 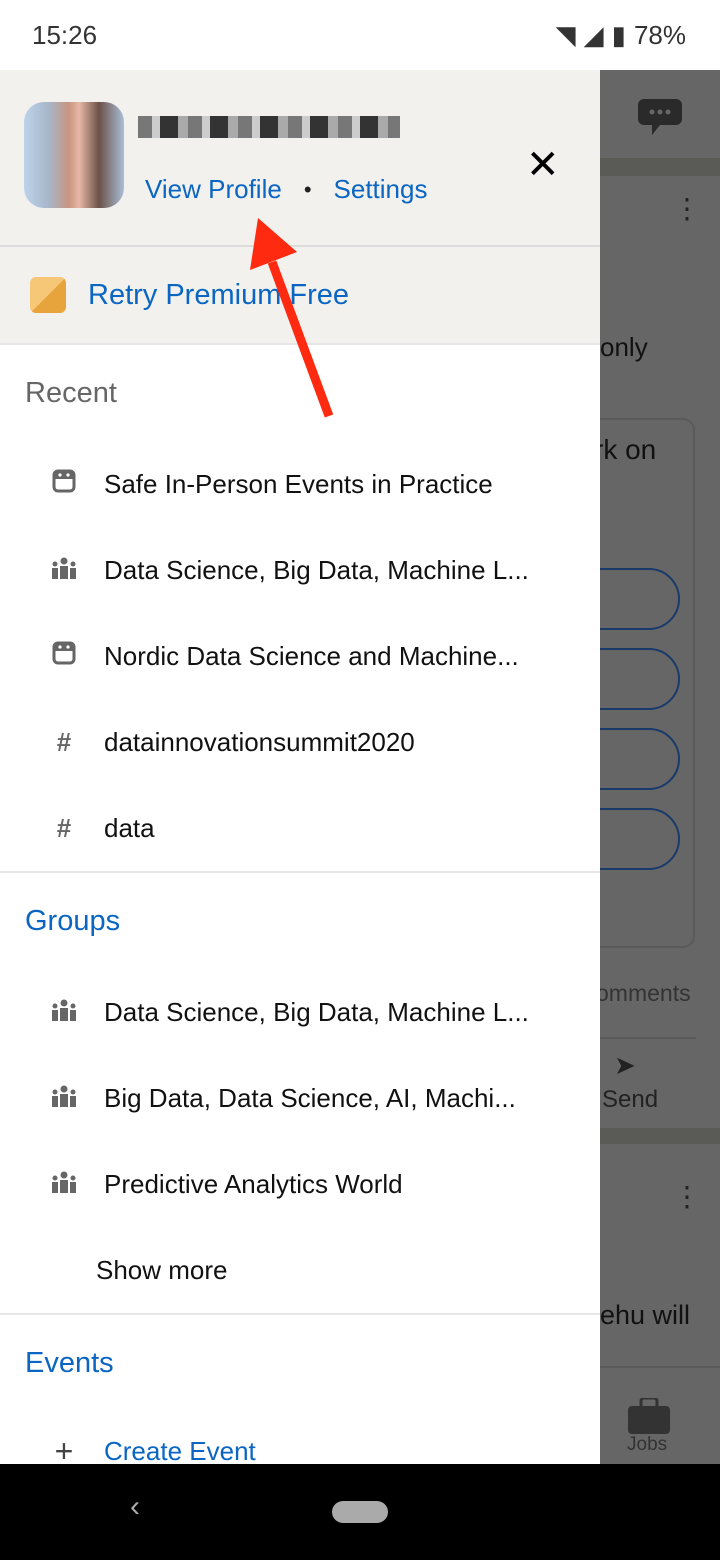 I want to click on home-button, so click(x=360, y=1512).